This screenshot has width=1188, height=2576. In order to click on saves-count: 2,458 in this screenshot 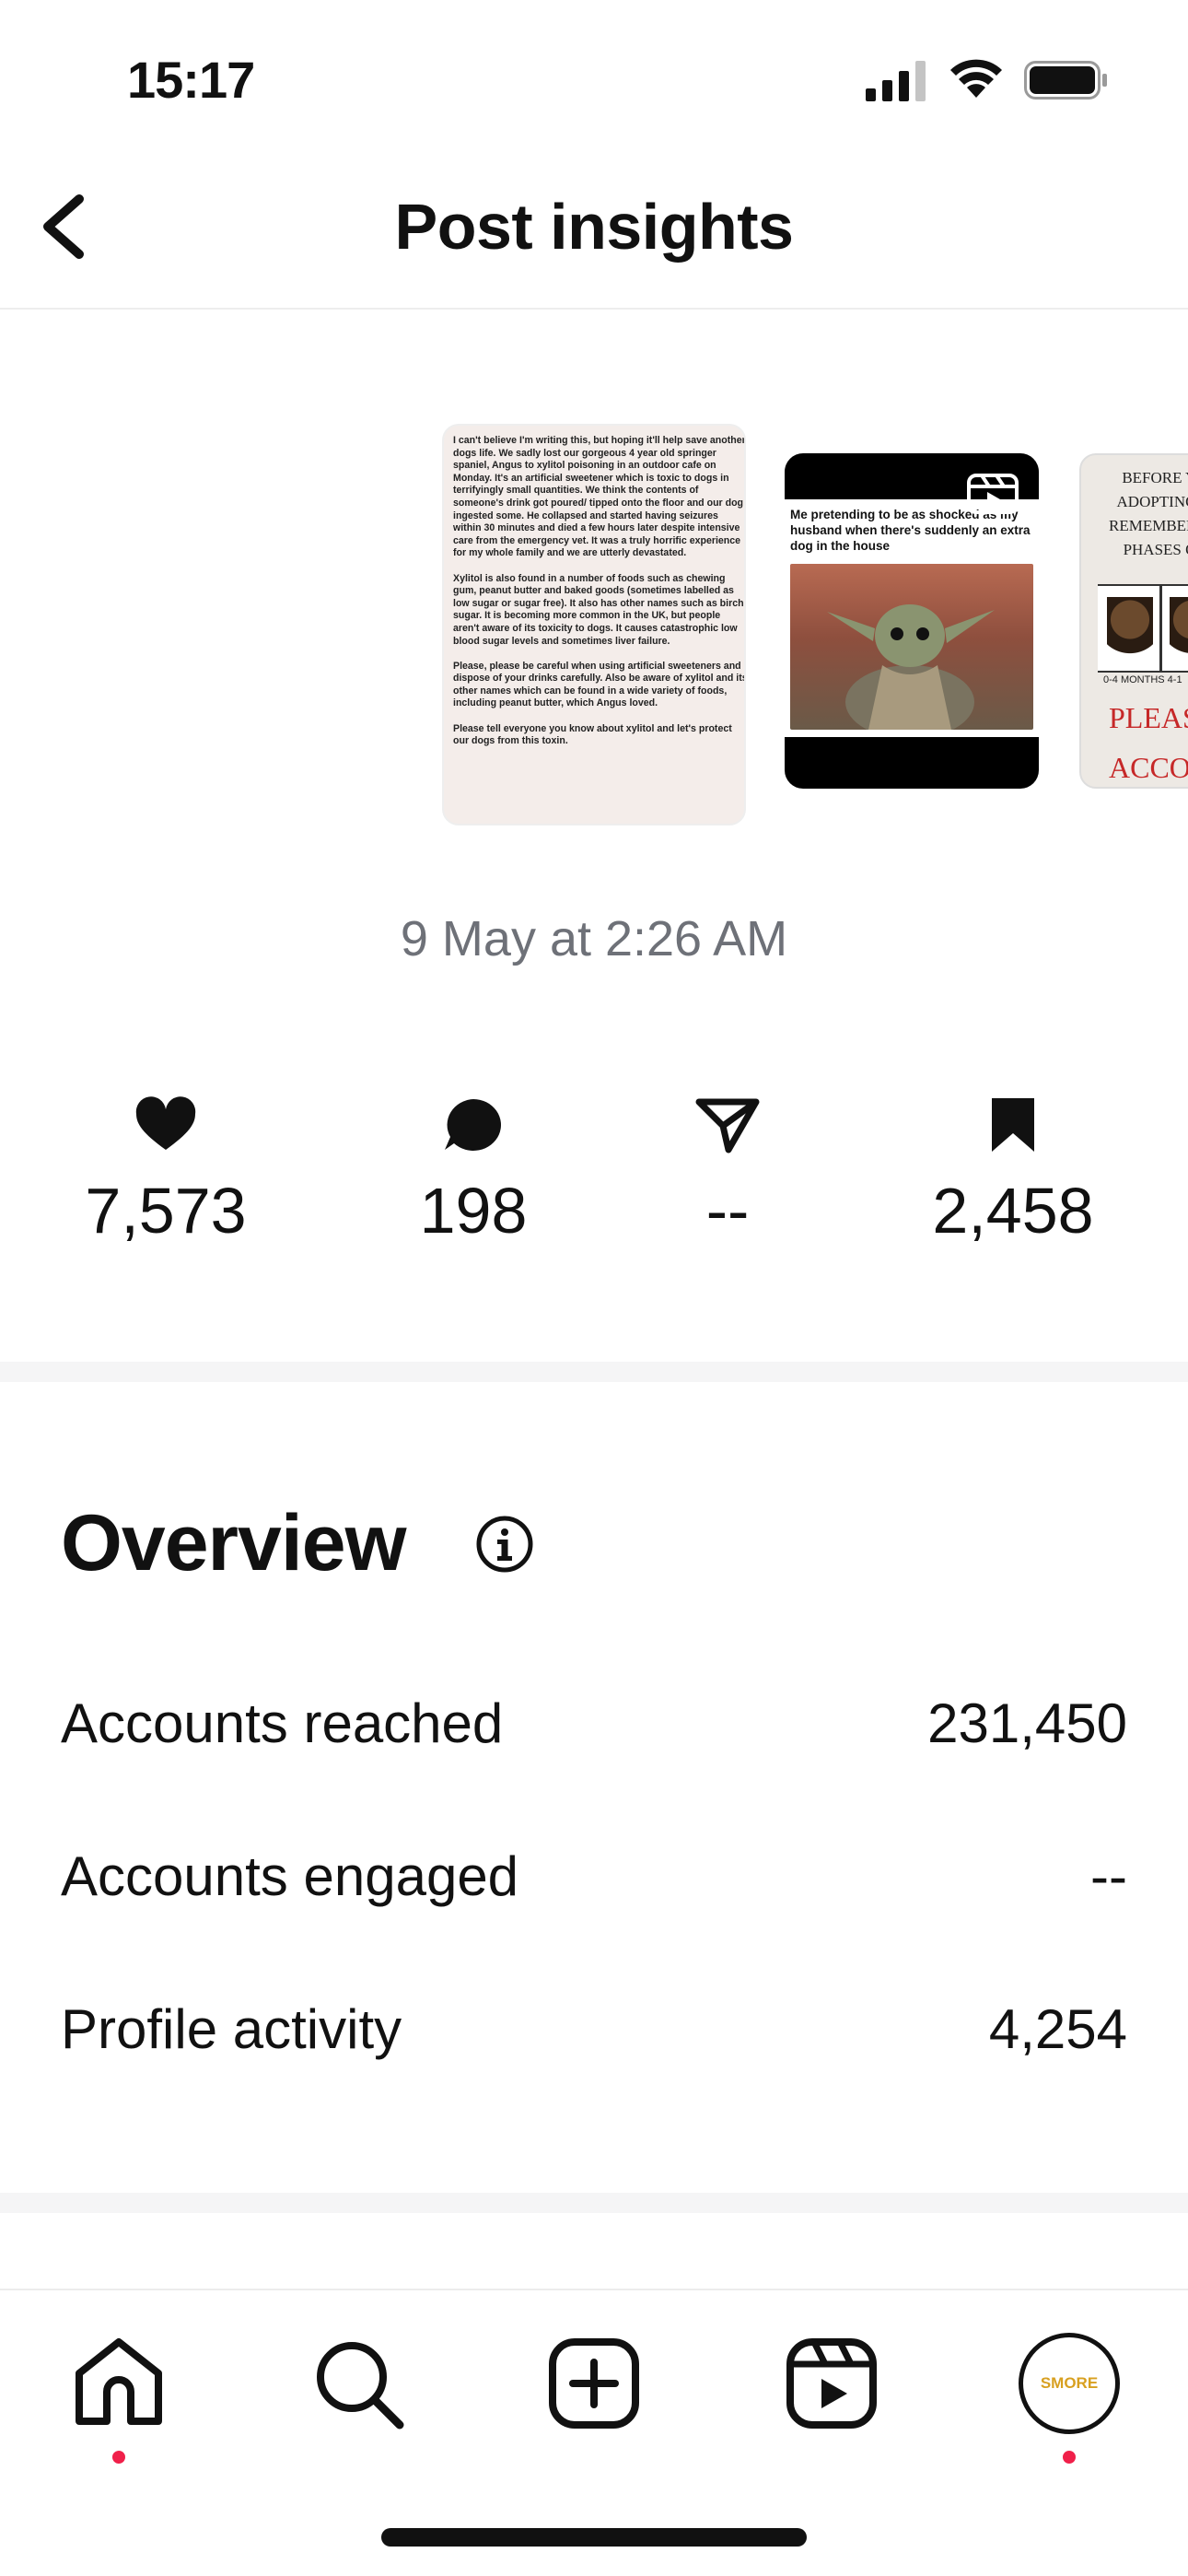, I will do `click(1013, 1211)`.